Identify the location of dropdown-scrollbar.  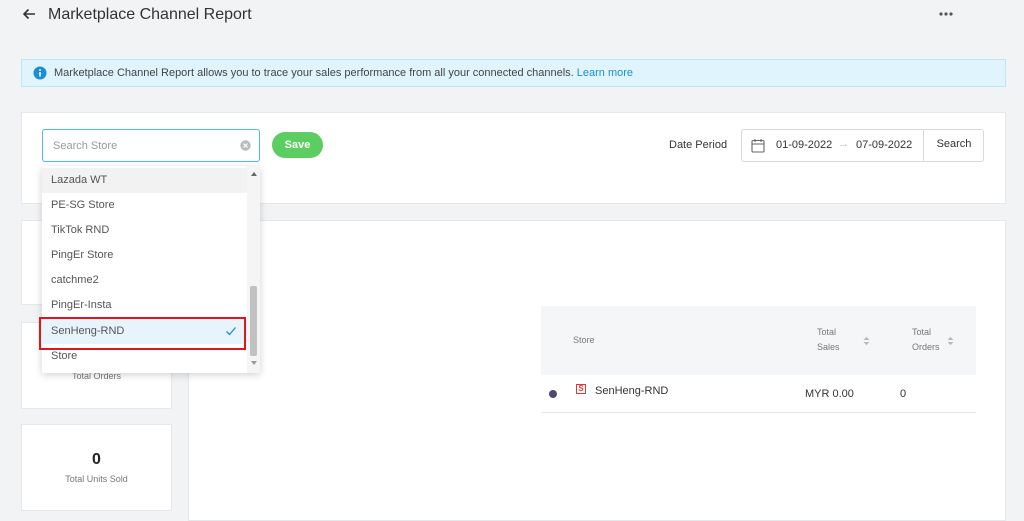
(253, 269).